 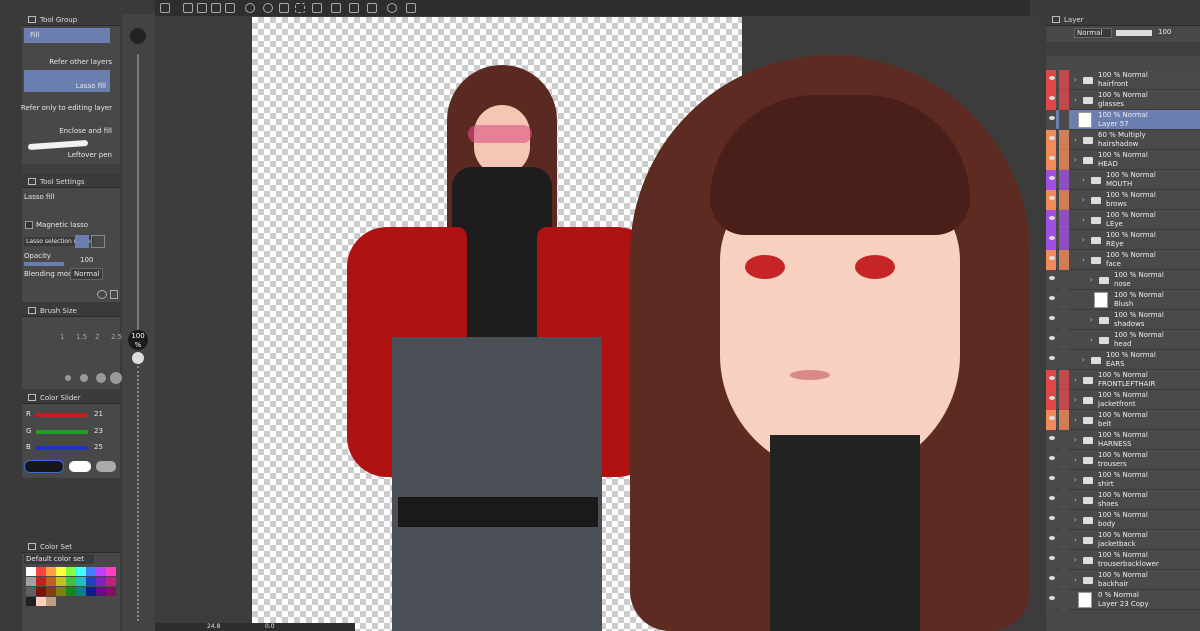 What do you see at coordinates (1123, 160) in the screenshot?
I see `layer-row: › 100 % Normal HEAD` at bounding box center [1123, 160].